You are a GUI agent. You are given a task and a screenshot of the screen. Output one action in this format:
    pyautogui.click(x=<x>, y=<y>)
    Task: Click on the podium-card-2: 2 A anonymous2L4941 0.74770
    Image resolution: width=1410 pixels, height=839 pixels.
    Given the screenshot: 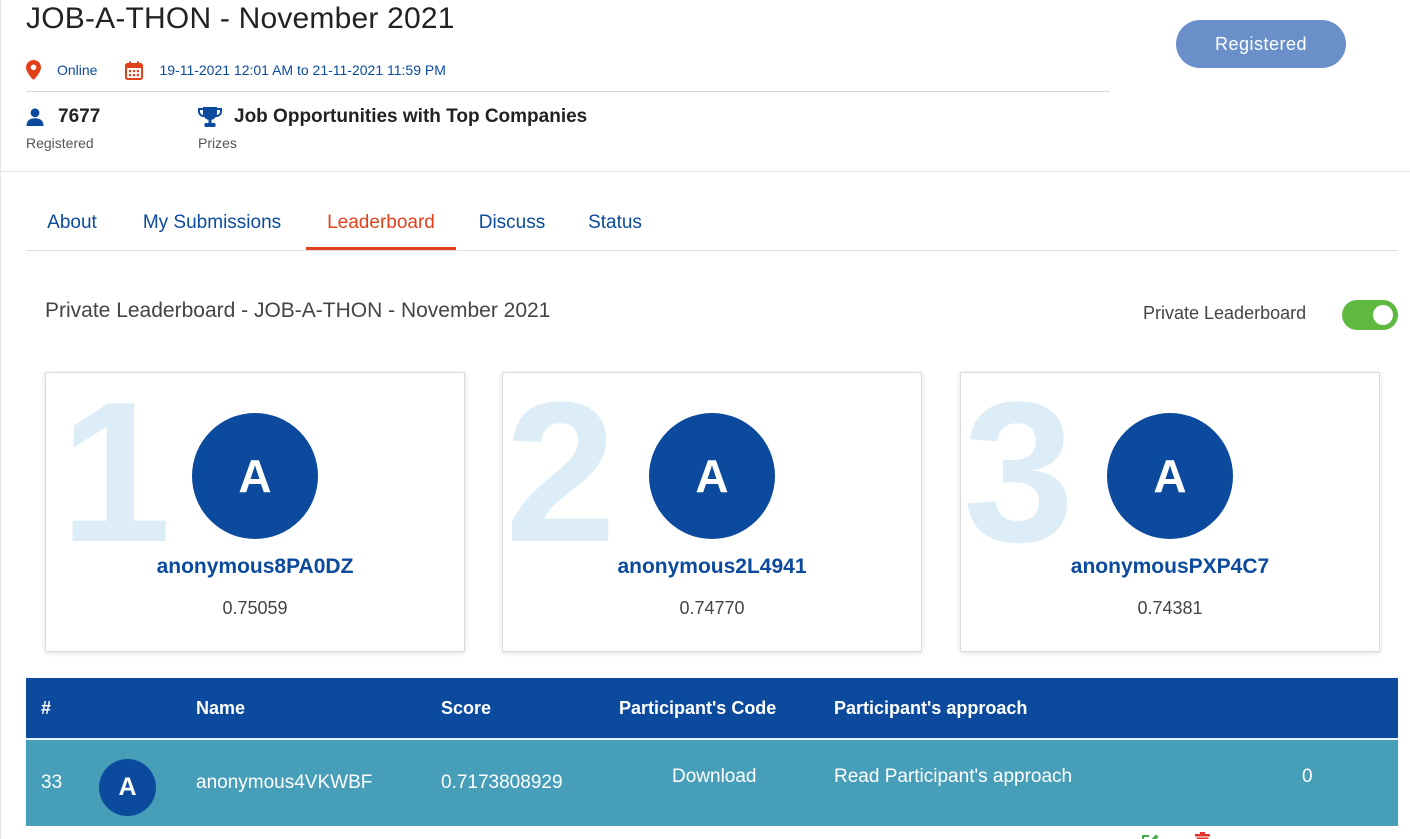 What is the action you would take?
    pyautogui.click(x=712, y=512)
    